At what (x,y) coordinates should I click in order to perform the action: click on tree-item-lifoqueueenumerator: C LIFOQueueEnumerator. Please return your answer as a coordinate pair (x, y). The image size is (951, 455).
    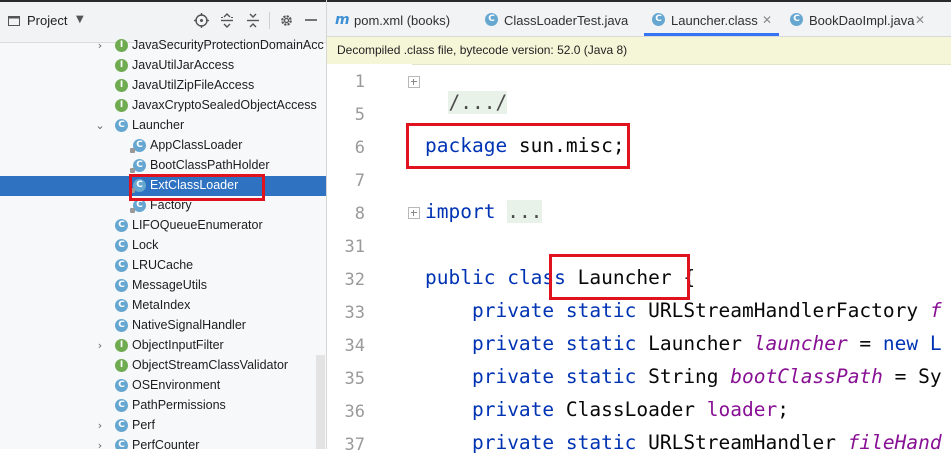
    Looking at the image, I should click on (163, 226).